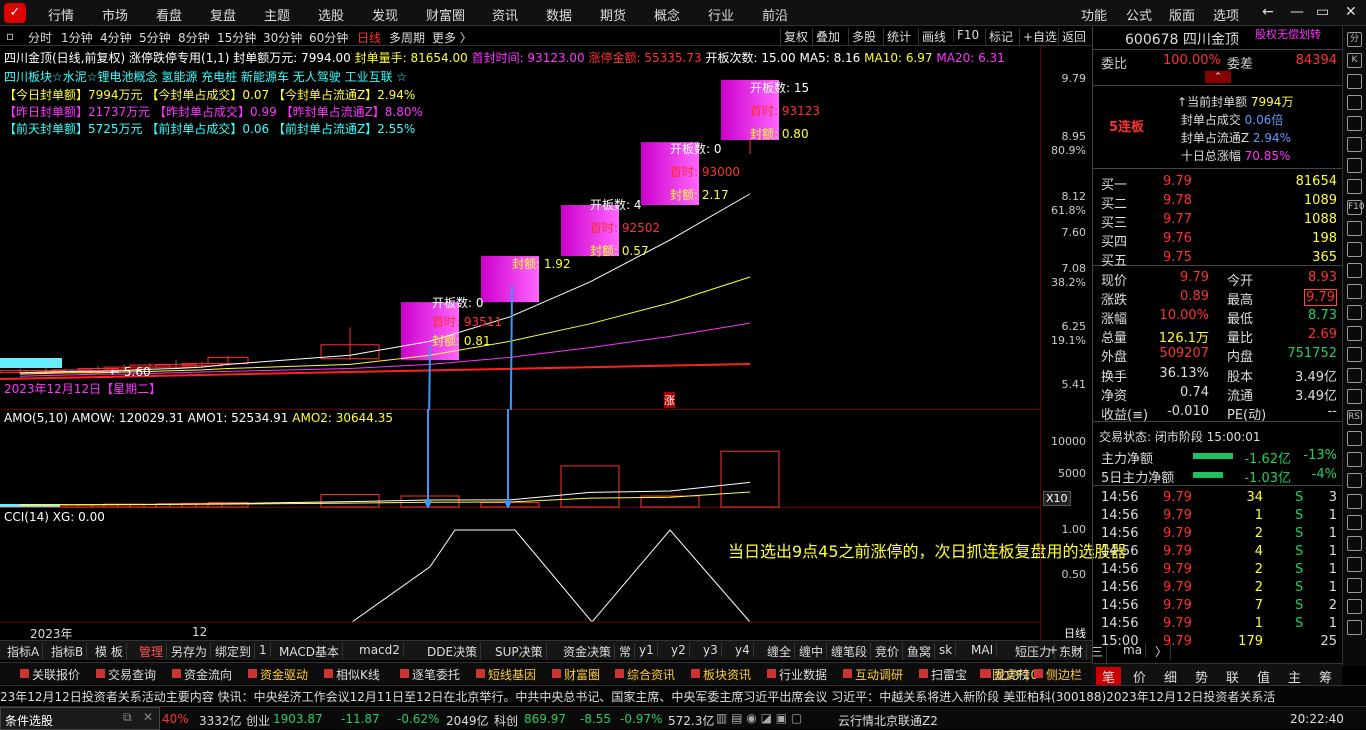  I want to click on period-1min: 1分钟, so click(77, 37).